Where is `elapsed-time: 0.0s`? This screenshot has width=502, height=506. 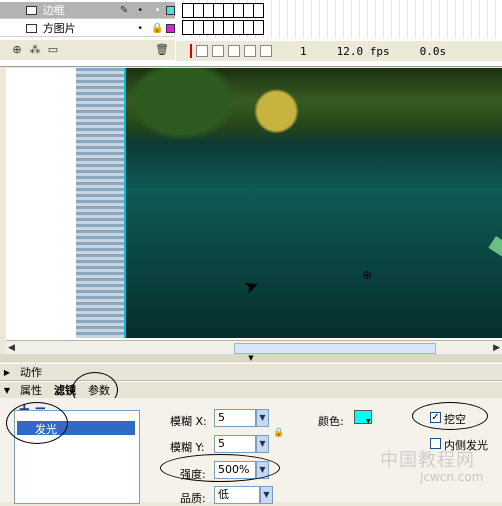 elapsed-time: 0.0s is located at coordinates (433, 51).